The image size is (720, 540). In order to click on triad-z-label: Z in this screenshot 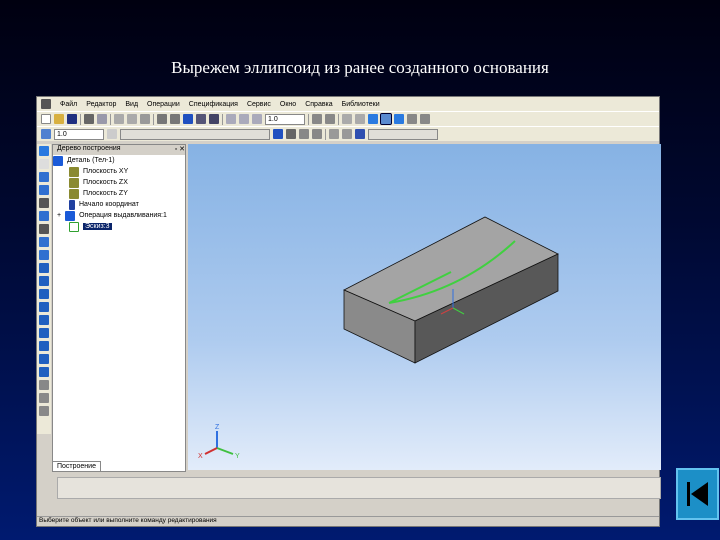, I will do `click(217, 427)`.